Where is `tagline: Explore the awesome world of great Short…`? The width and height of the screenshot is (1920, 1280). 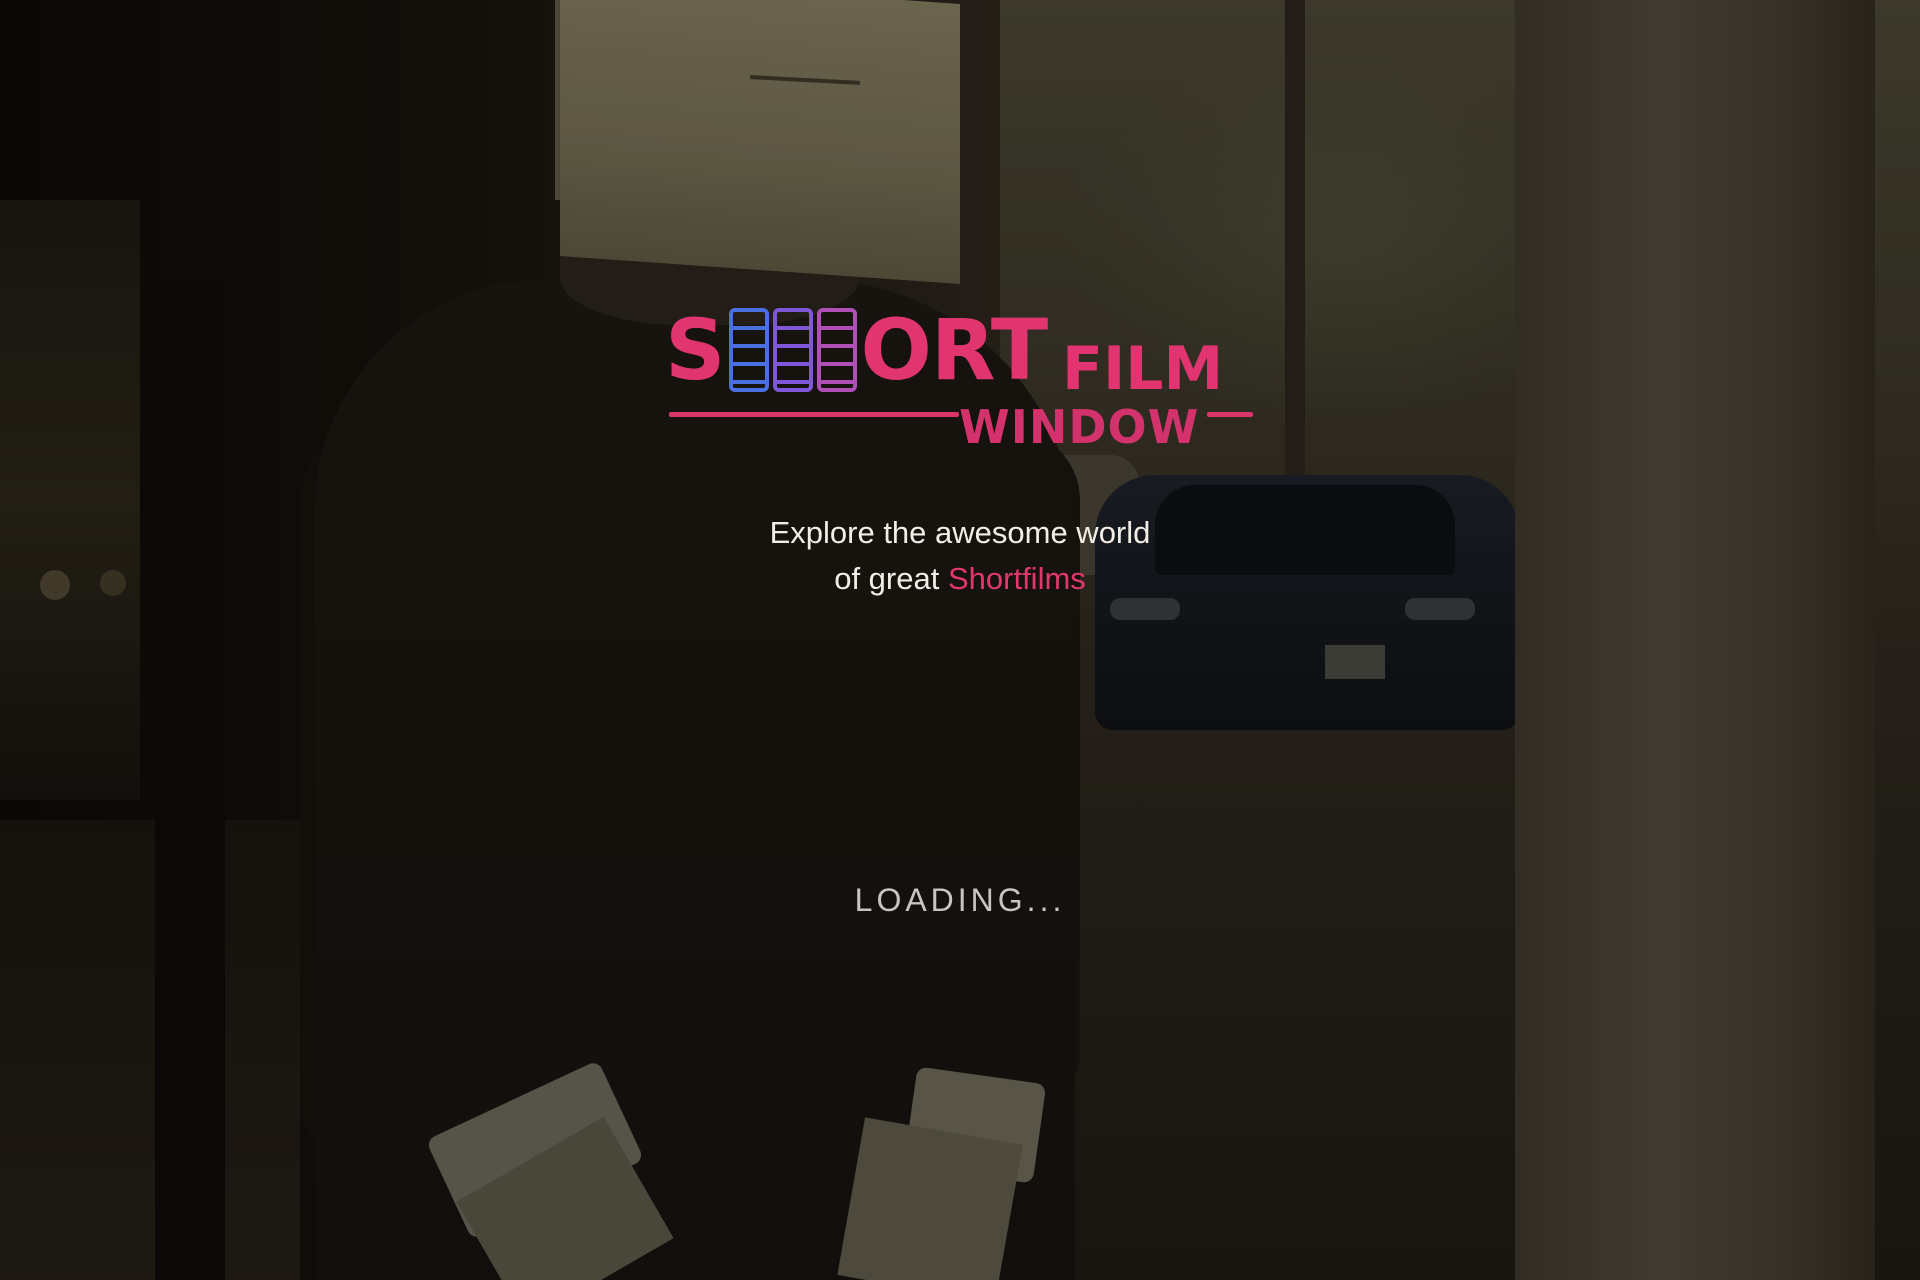 tagline: Explore the awesome world of great Short… is located at coordinates (960, 556).